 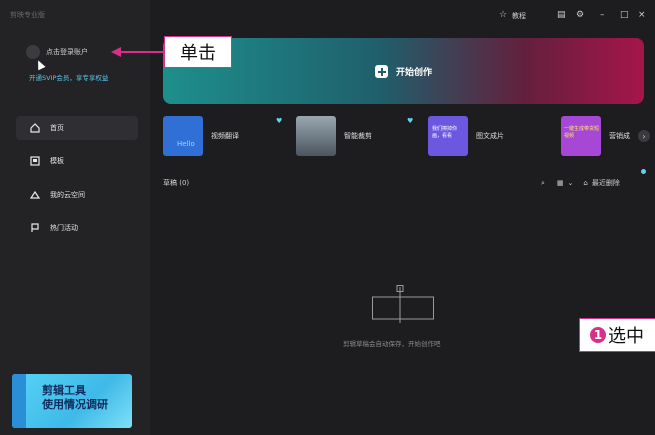 I want to click on survey-illustration, so click(x=19, y=401).